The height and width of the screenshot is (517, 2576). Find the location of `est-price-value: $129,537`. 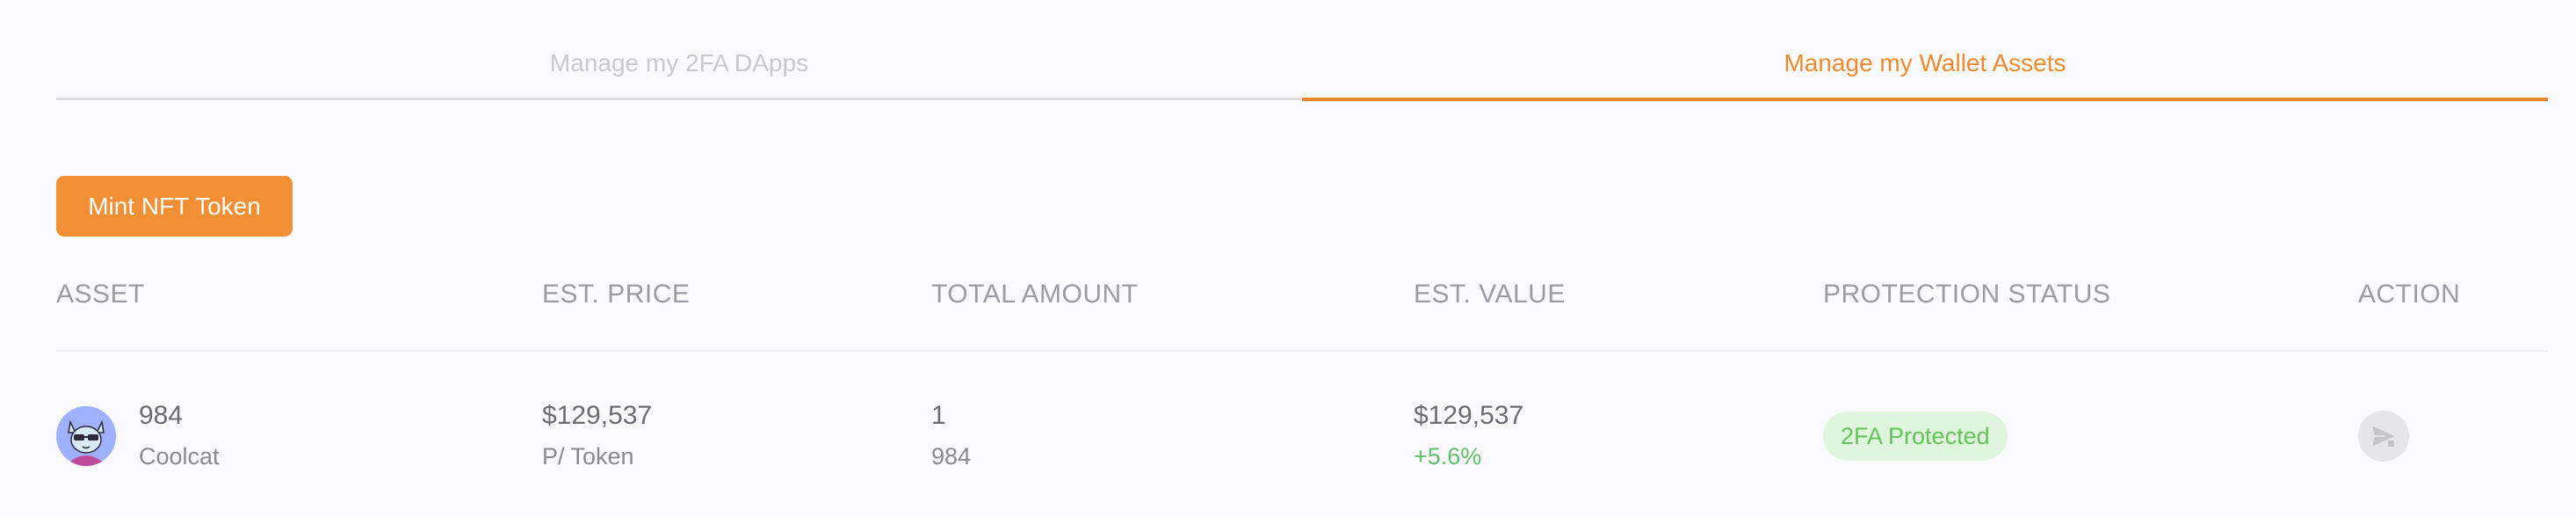

est-price-value: $129,537 is located at coordinates (597, 416).